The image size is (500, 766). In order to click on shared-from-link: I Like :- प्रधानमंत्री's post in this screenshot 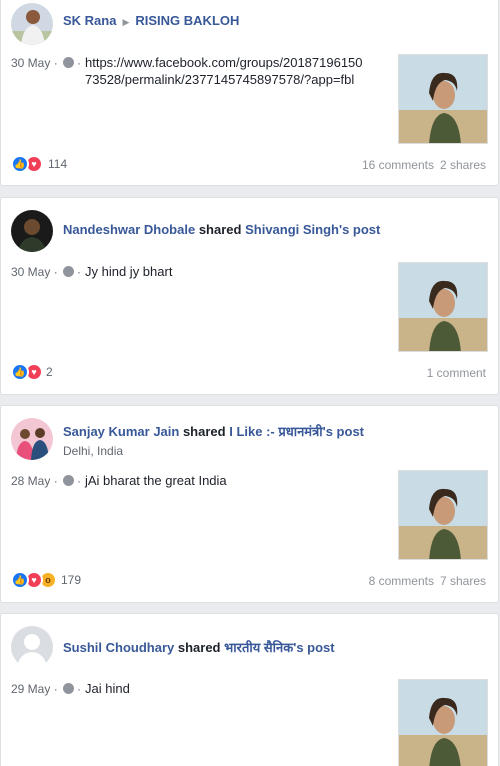, I will do `click(296, 431)`.